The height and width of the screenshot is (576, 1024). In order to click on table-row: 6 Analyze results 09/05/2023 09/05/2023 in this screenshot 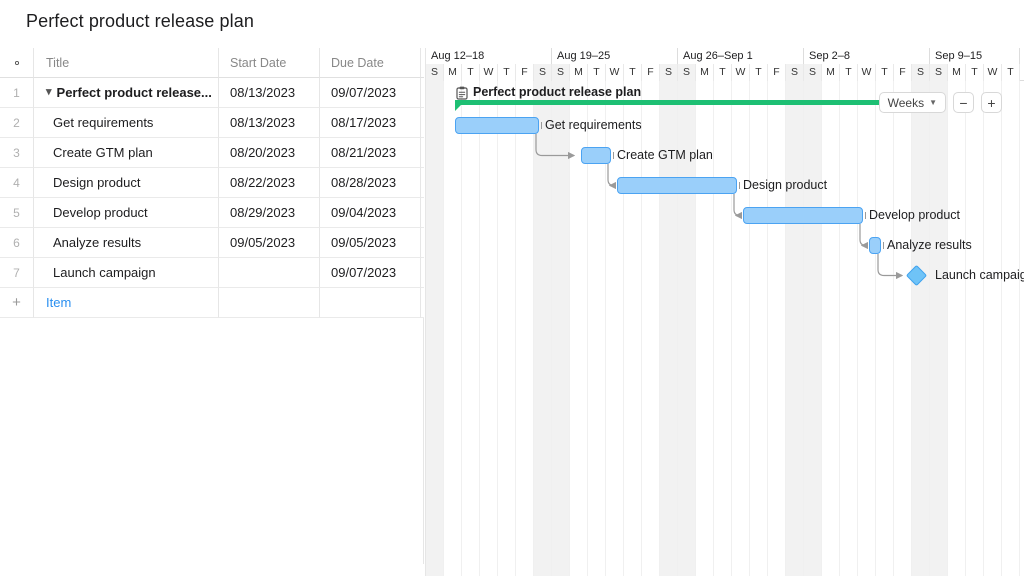, I will do `click(212, 243)`.